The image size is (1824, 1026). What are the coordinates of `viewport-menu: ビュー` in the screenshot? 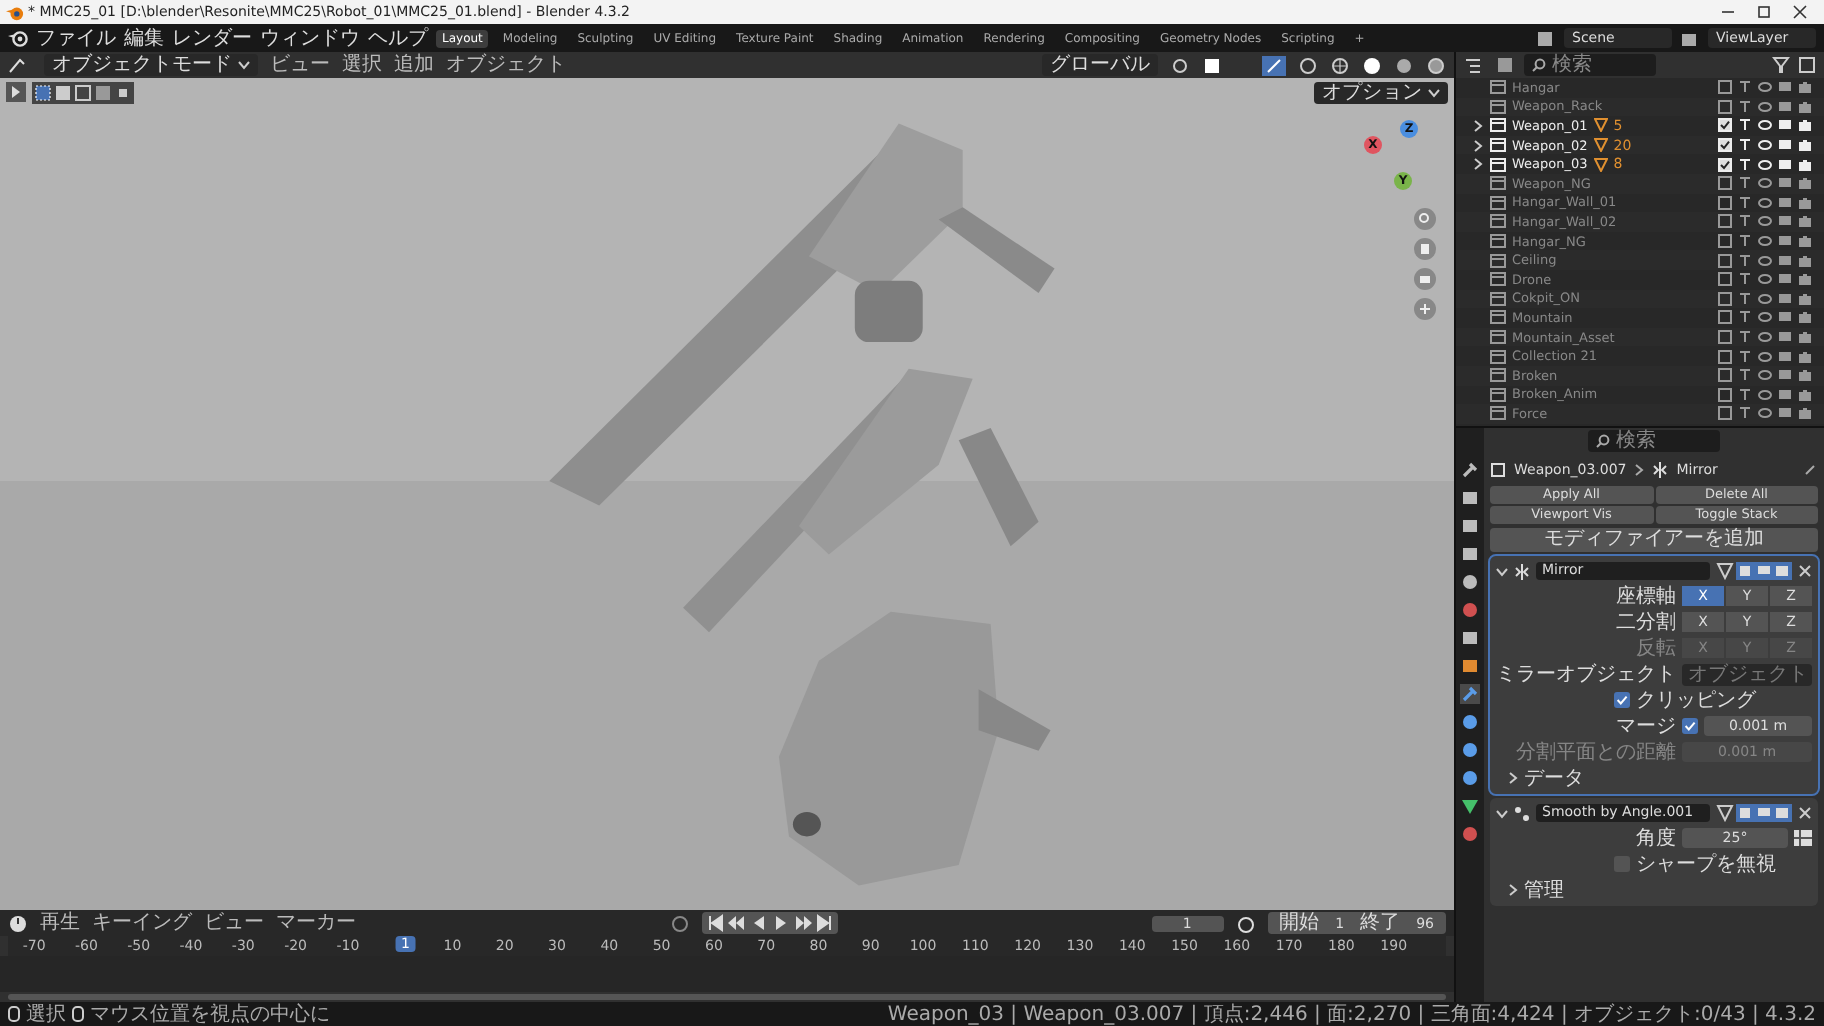 It's located at (300, 65).